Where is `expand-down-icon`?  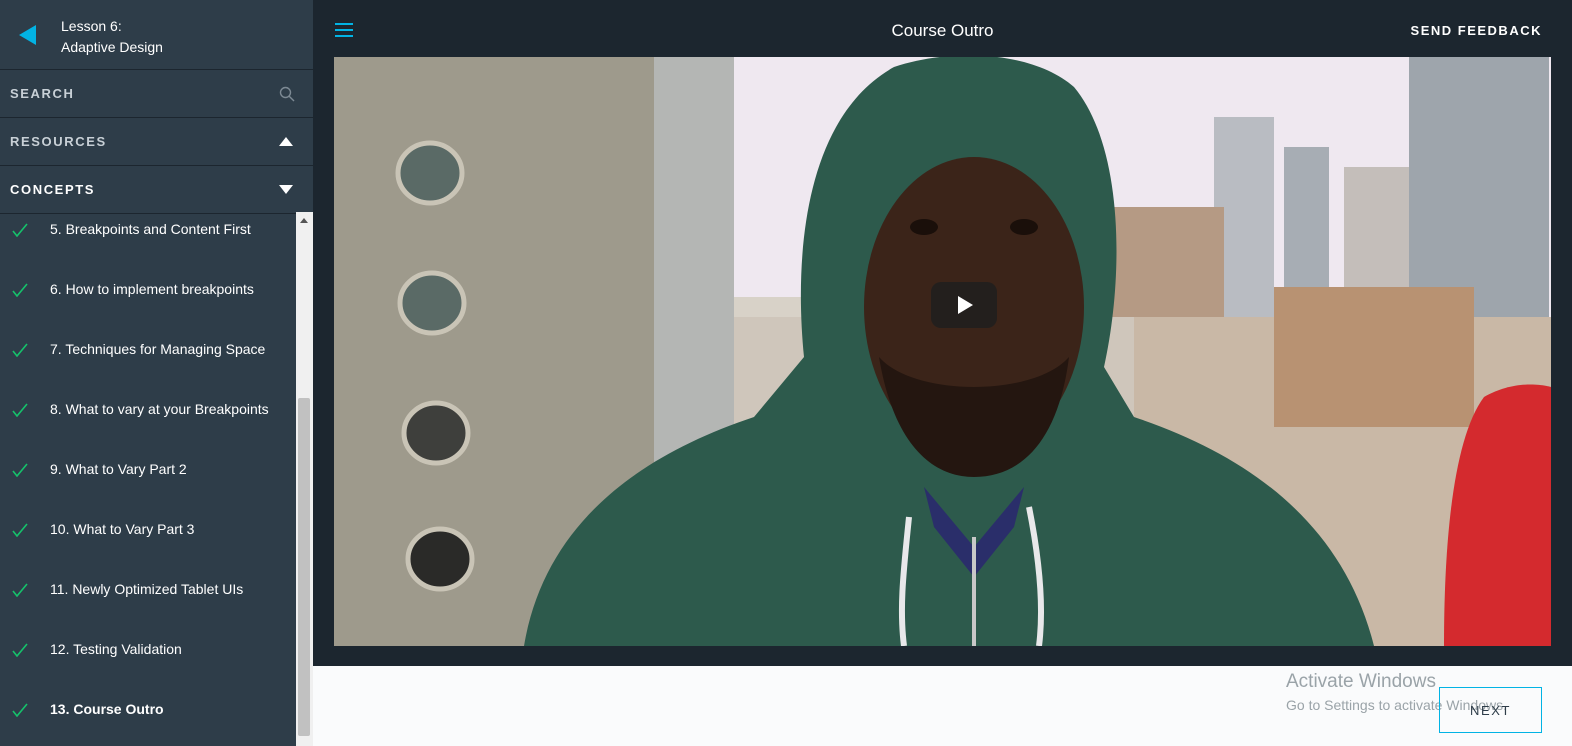
expand-down-icon is located at coordinates (286, 189).